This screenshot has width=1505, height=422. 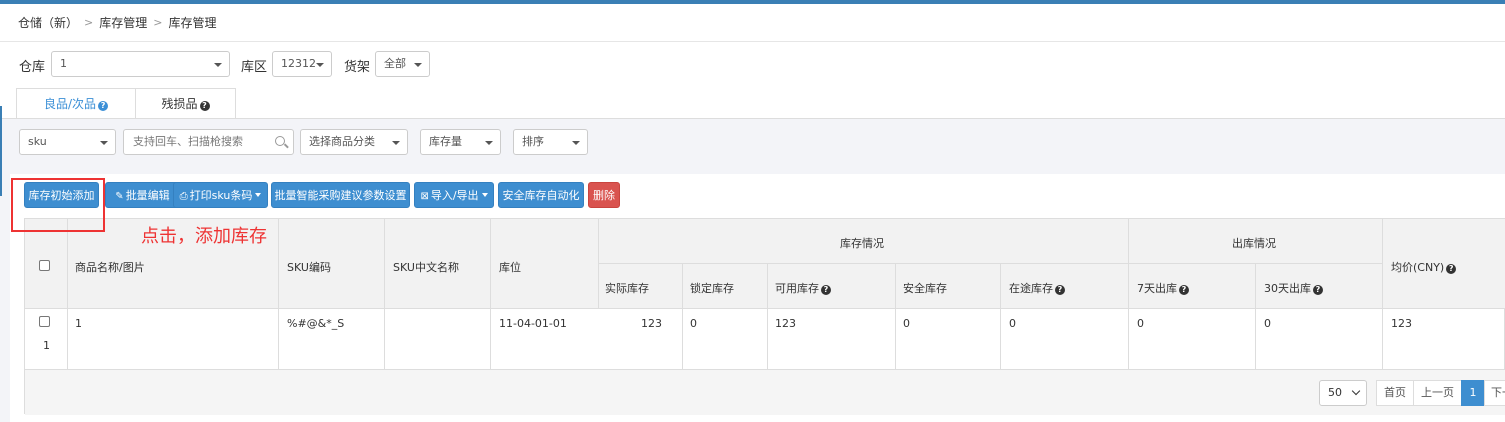 I want to click on row-checkbox, so click(x=44, y=321).